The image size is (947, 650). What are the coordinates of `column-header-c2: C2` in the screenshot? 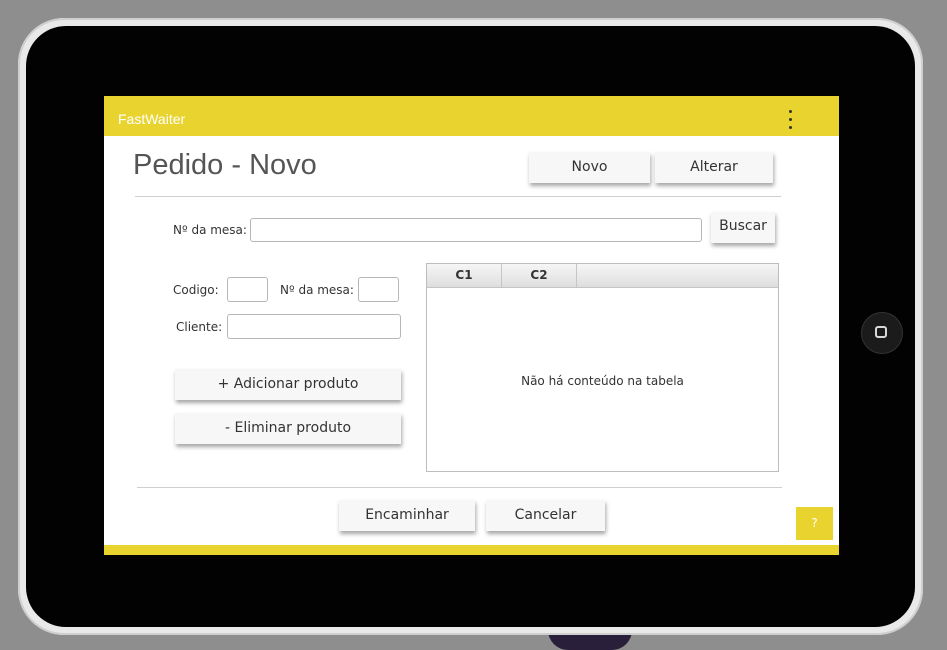 It's located at (539, 275).